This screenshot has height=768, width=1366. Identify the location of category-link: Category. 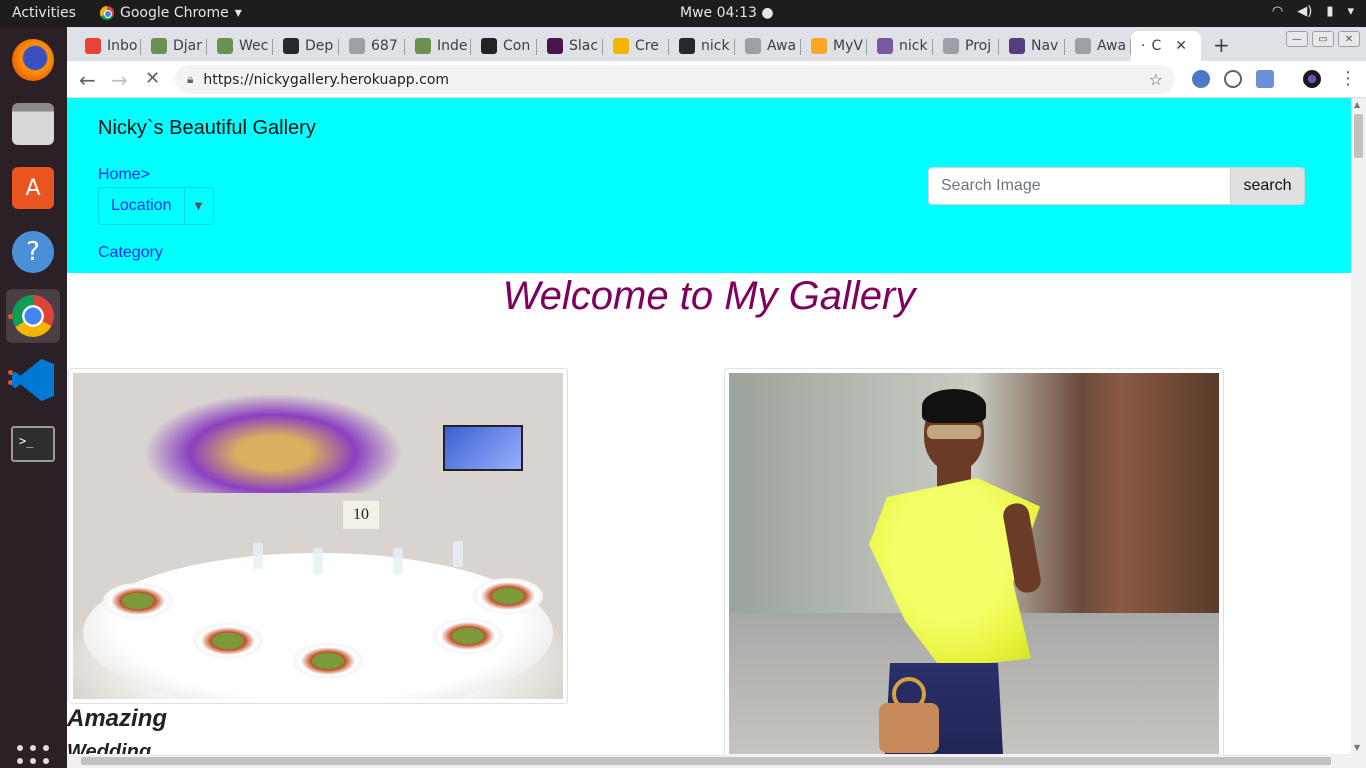
(130, 253).